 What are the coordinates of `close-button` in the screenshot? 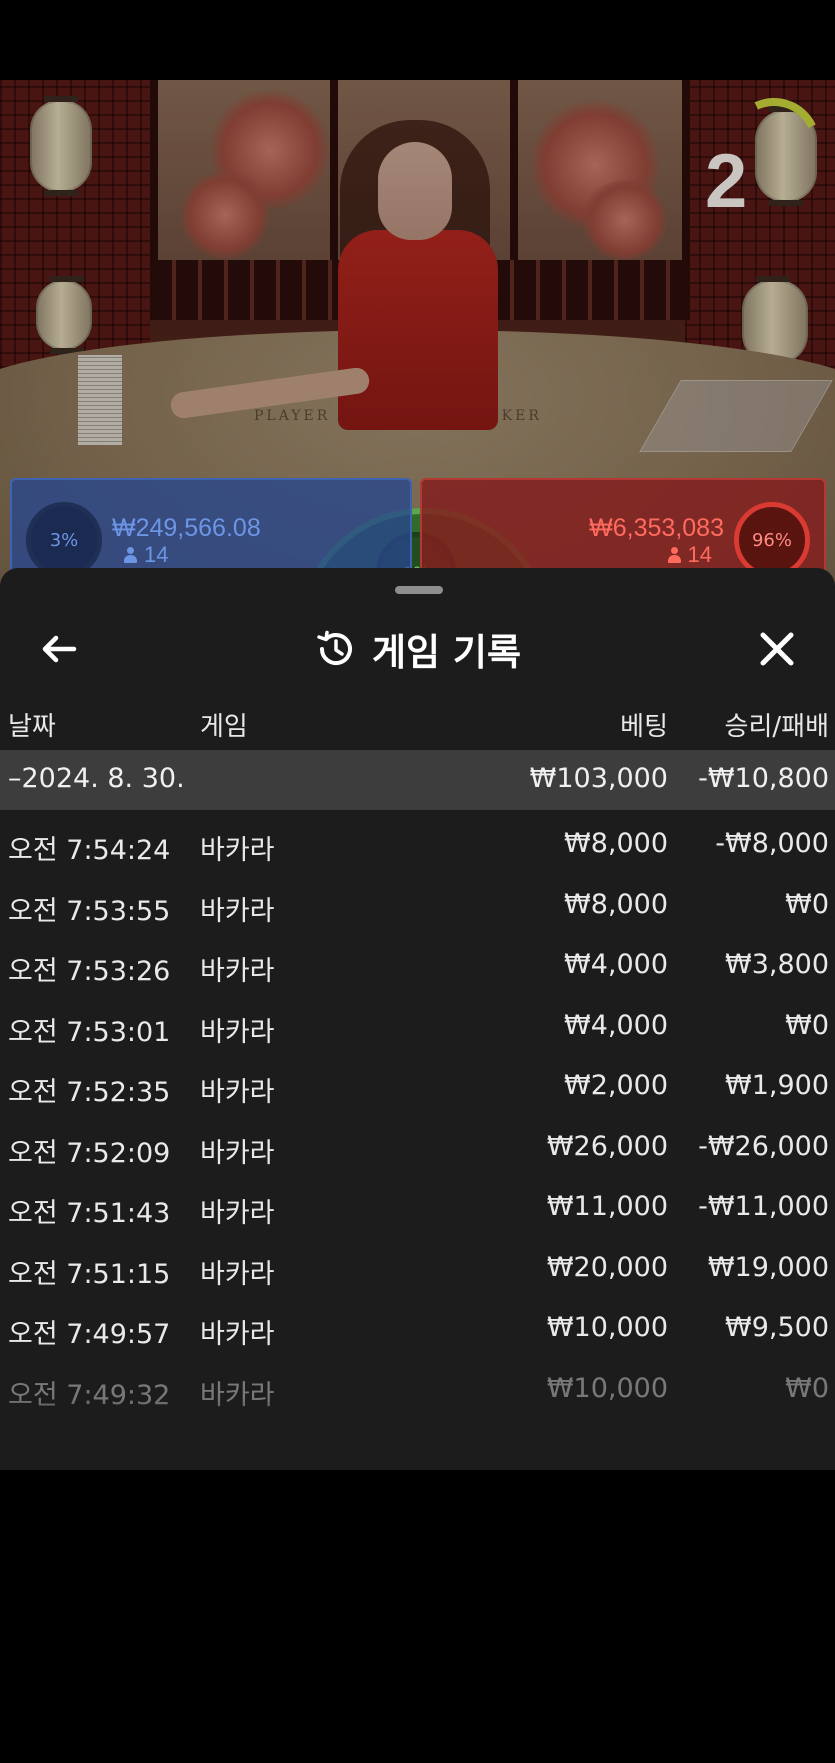 It's located at (777, 649).